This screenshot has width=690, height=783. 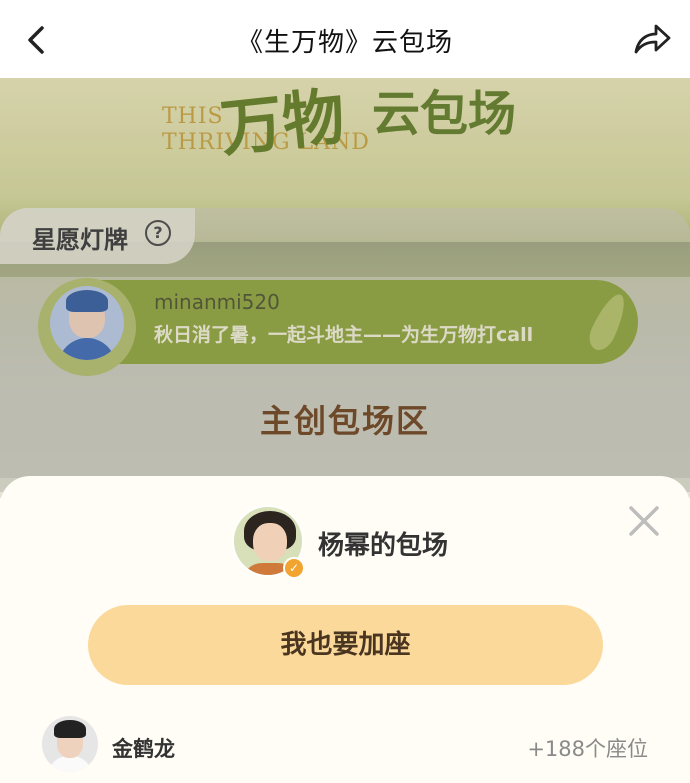 I want to click on host-avatar-face, so click(x=270, y=542).